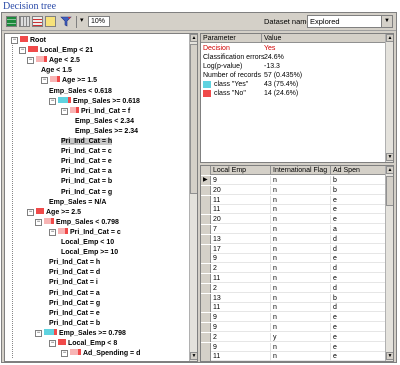 The height and width of the screenshot is (365, 400). Describe the element at coordinates (80, 333) in the screenshot. I see `tree-node: − Emp_Sales >= 0.798` at that location.